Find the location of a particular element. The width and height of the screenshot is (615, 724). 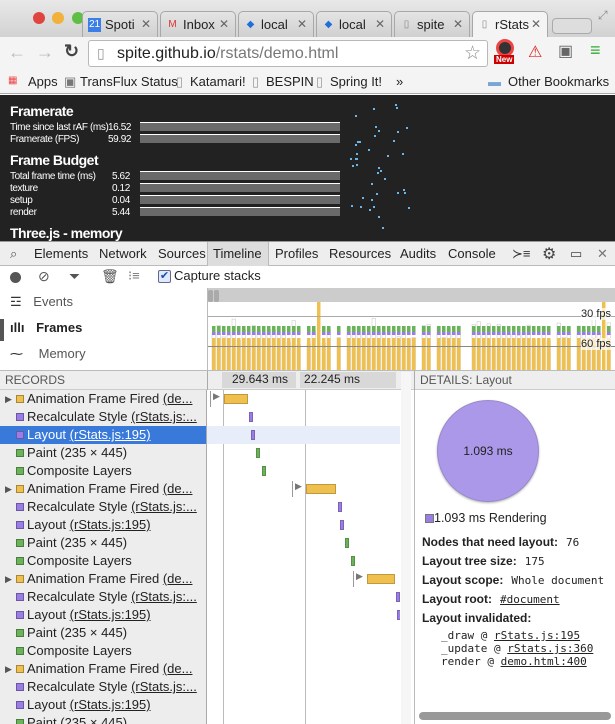

forward-button: → is located at coordinates (45, 52).